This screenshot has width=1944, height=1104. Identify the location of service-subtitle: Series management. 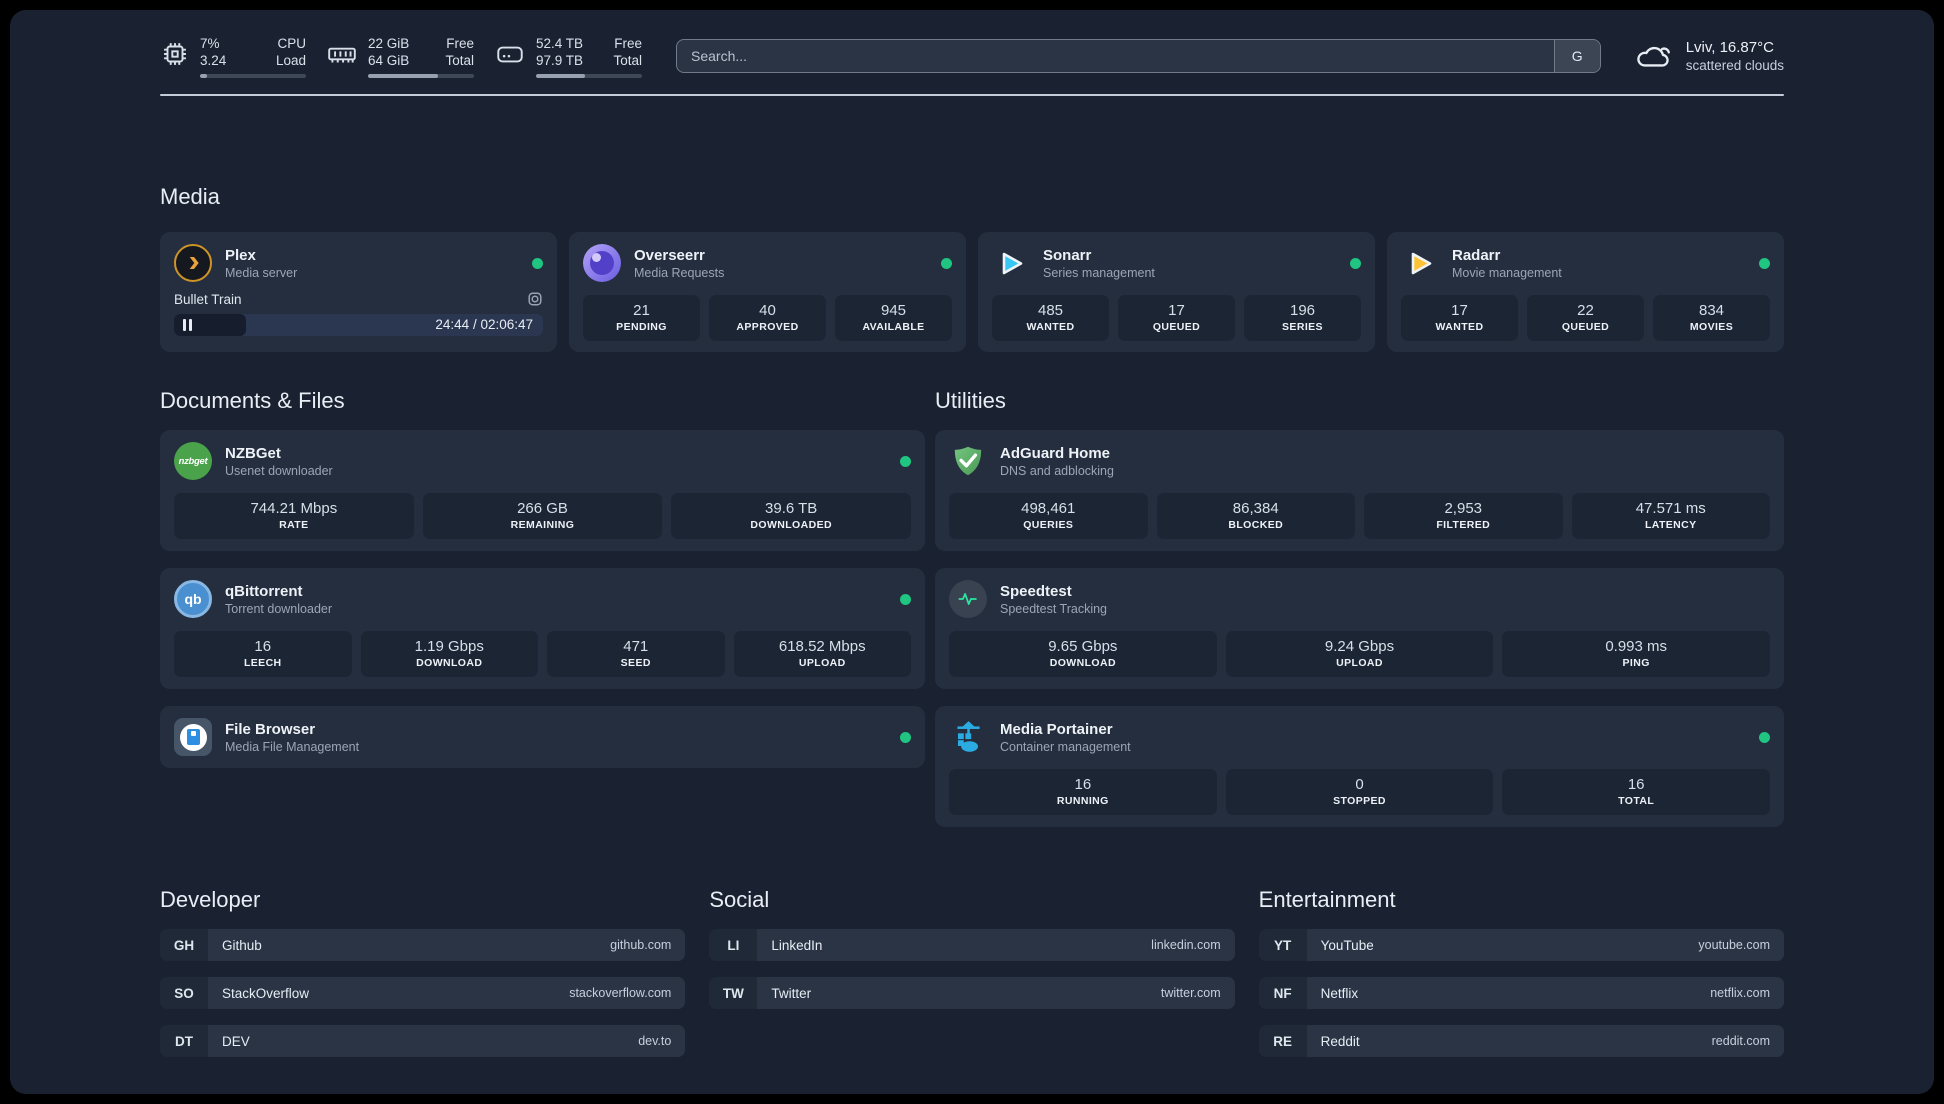
(1099, 272).